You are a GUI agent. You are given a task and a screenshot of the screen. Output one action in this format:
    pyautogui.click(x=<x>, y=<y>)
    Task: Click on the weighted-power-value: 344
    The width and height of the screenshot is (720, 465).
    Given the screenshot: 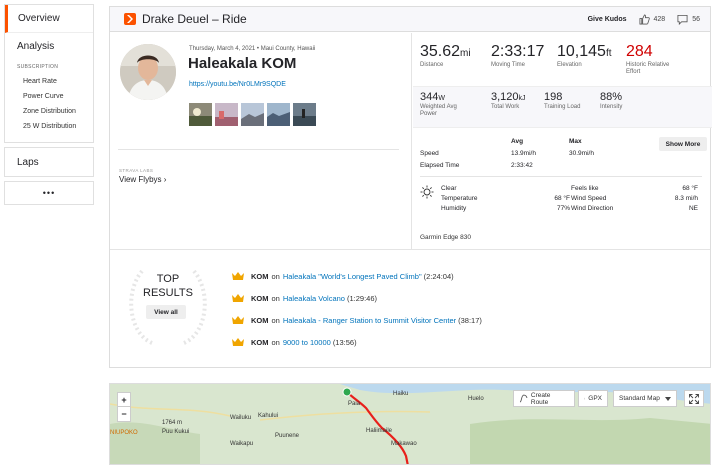 What is the action you would take?
    pyautogui.click(x=429, y=97)
    